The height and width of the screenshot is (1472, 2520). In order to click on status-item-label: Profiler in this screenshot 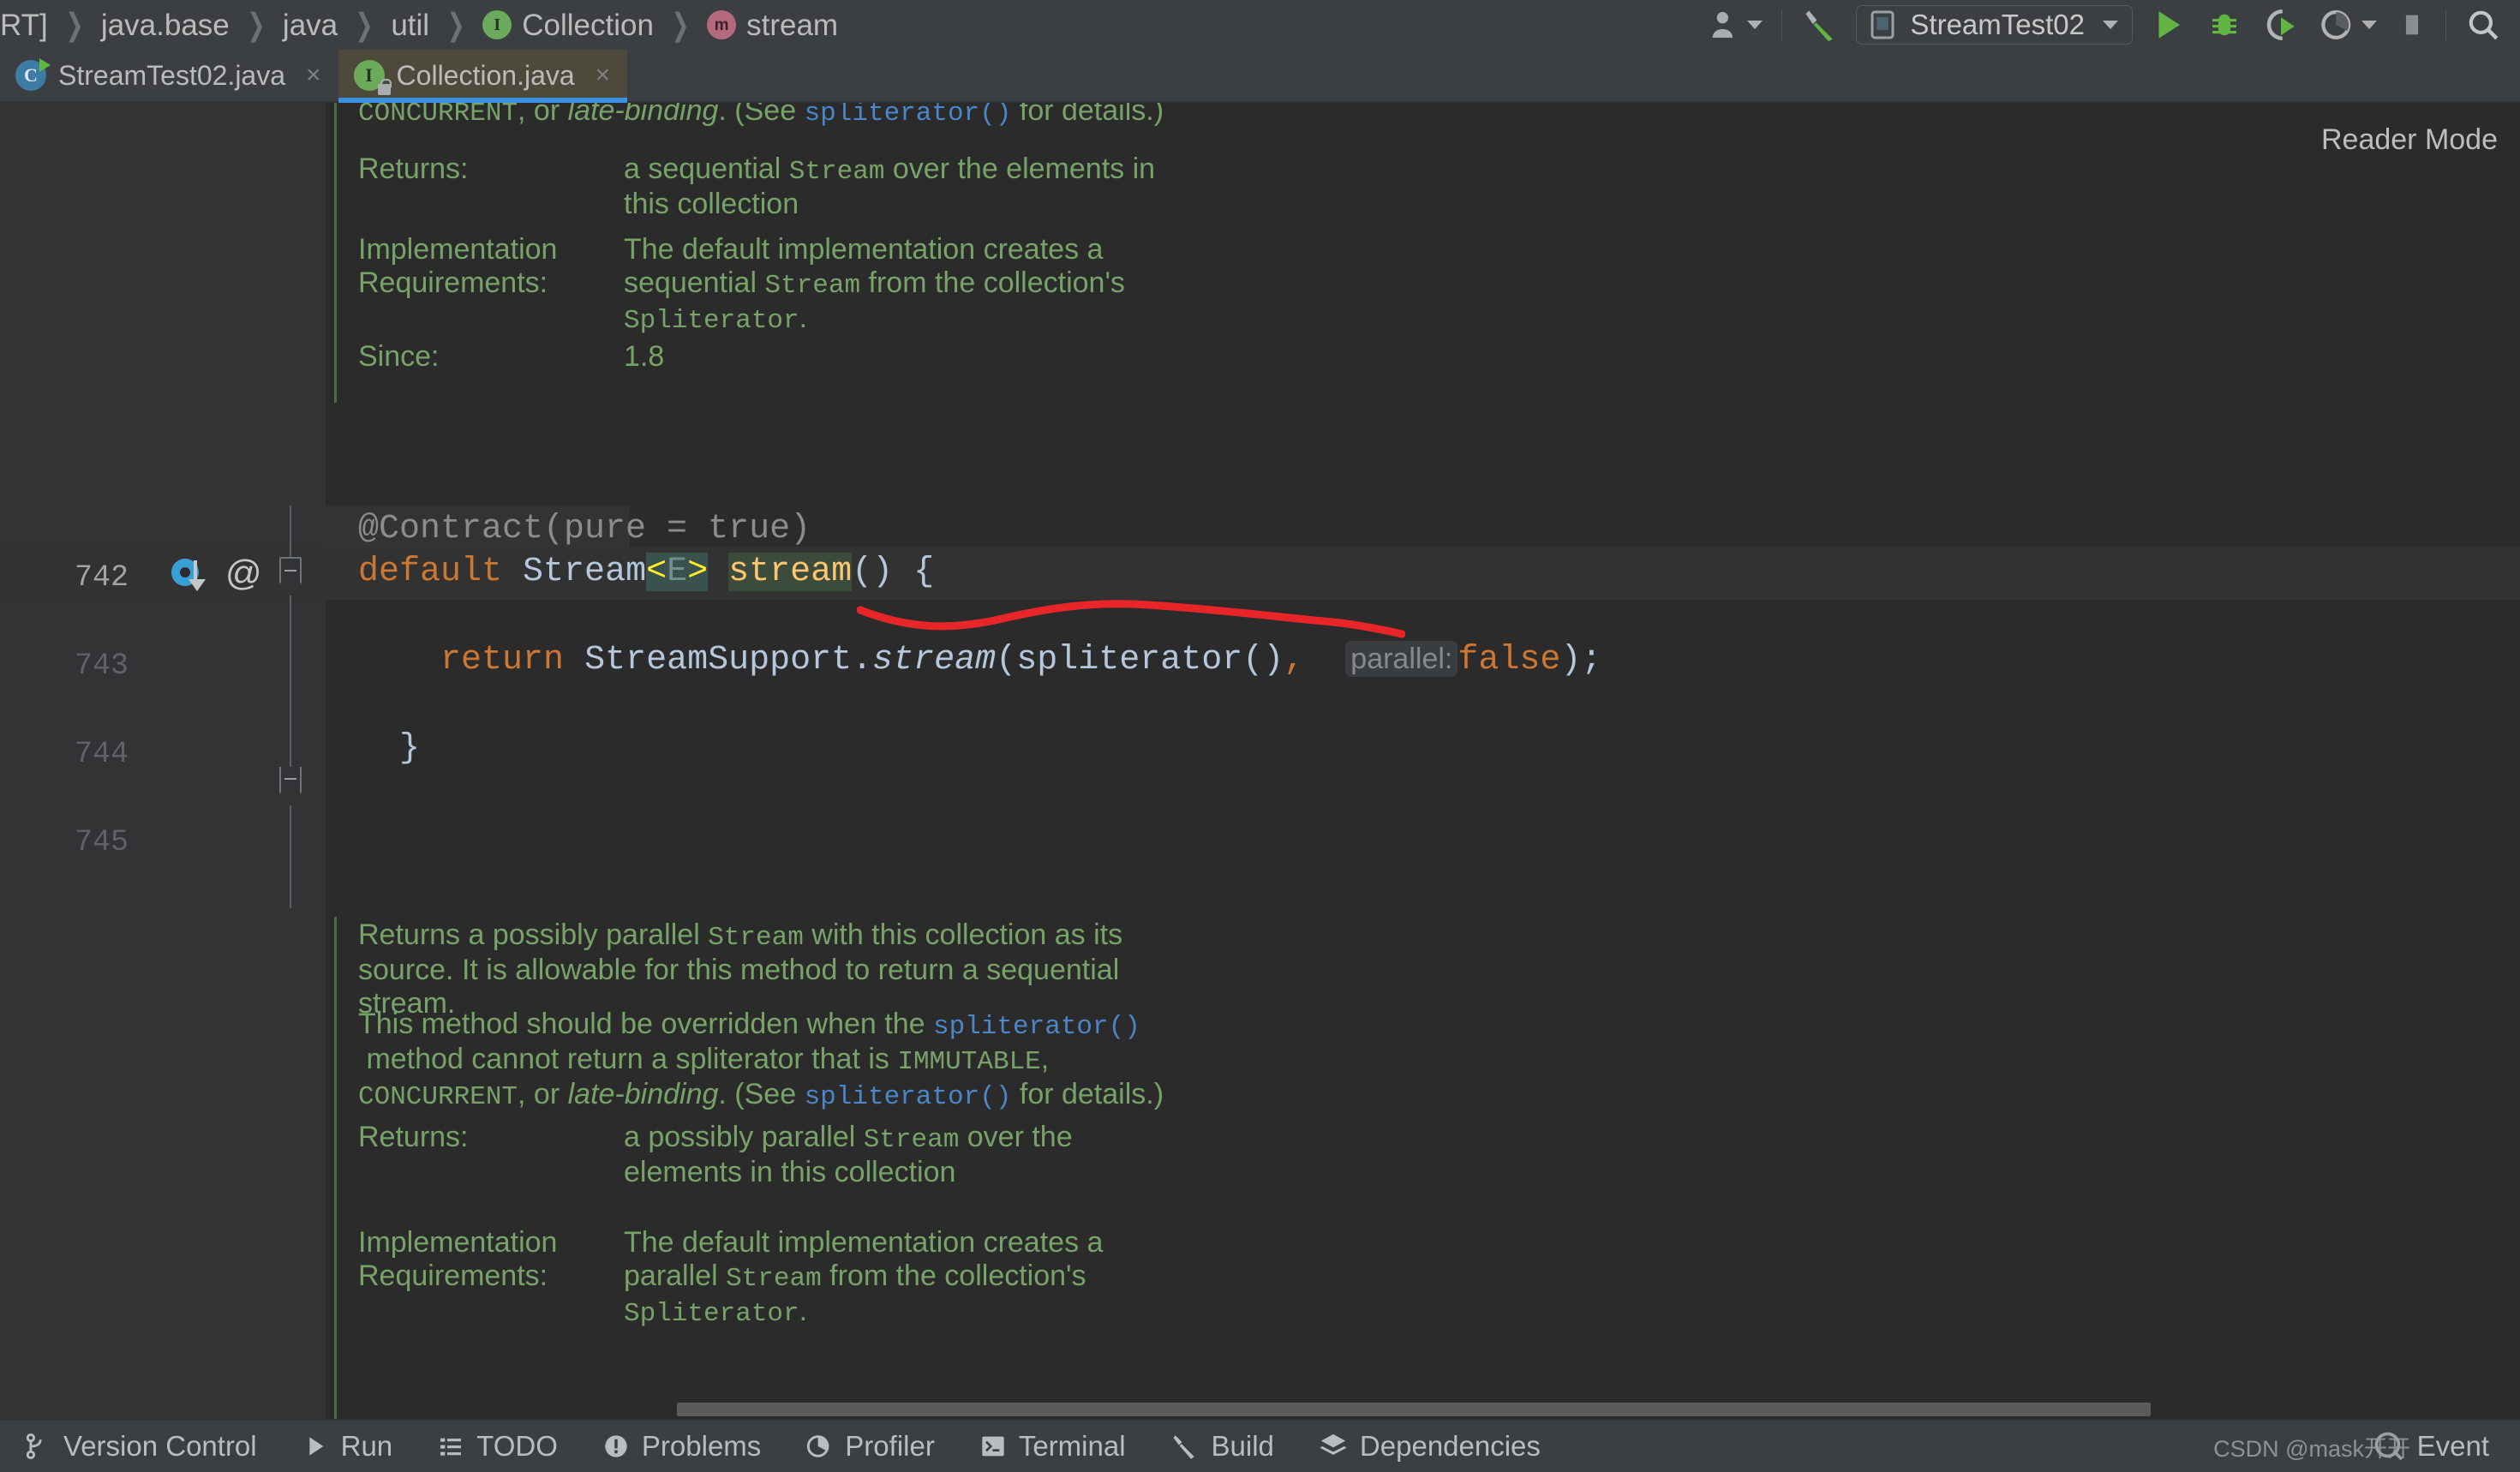, I will do `click(890, 1446)`.